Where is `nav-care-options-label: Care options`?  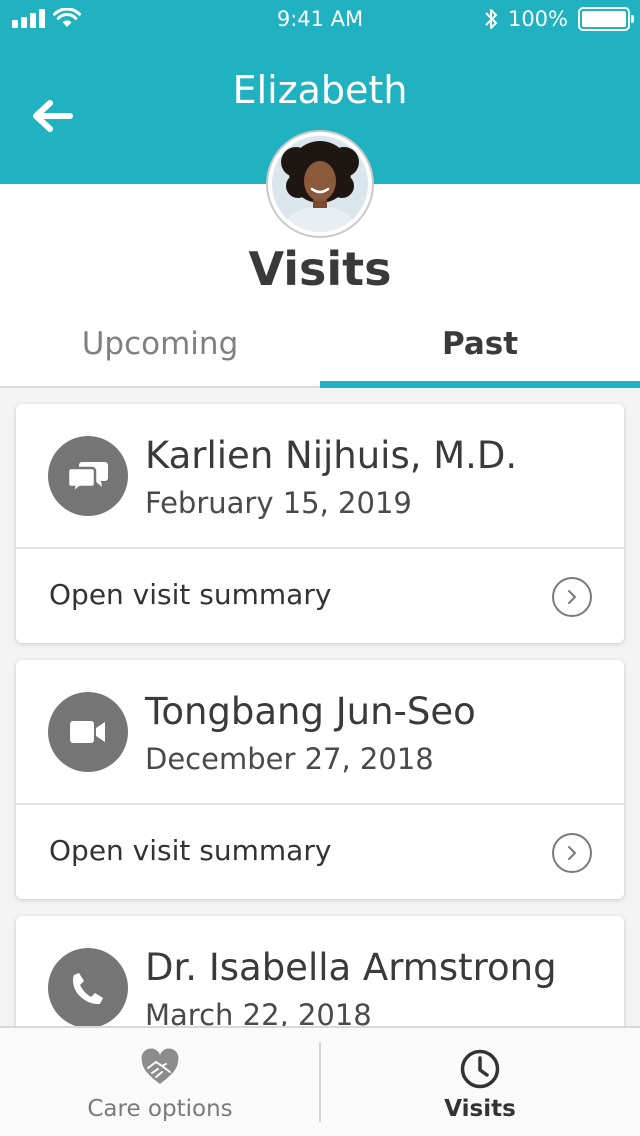 nav-care-options-label: Care options is located at coordinates (160, 1109).